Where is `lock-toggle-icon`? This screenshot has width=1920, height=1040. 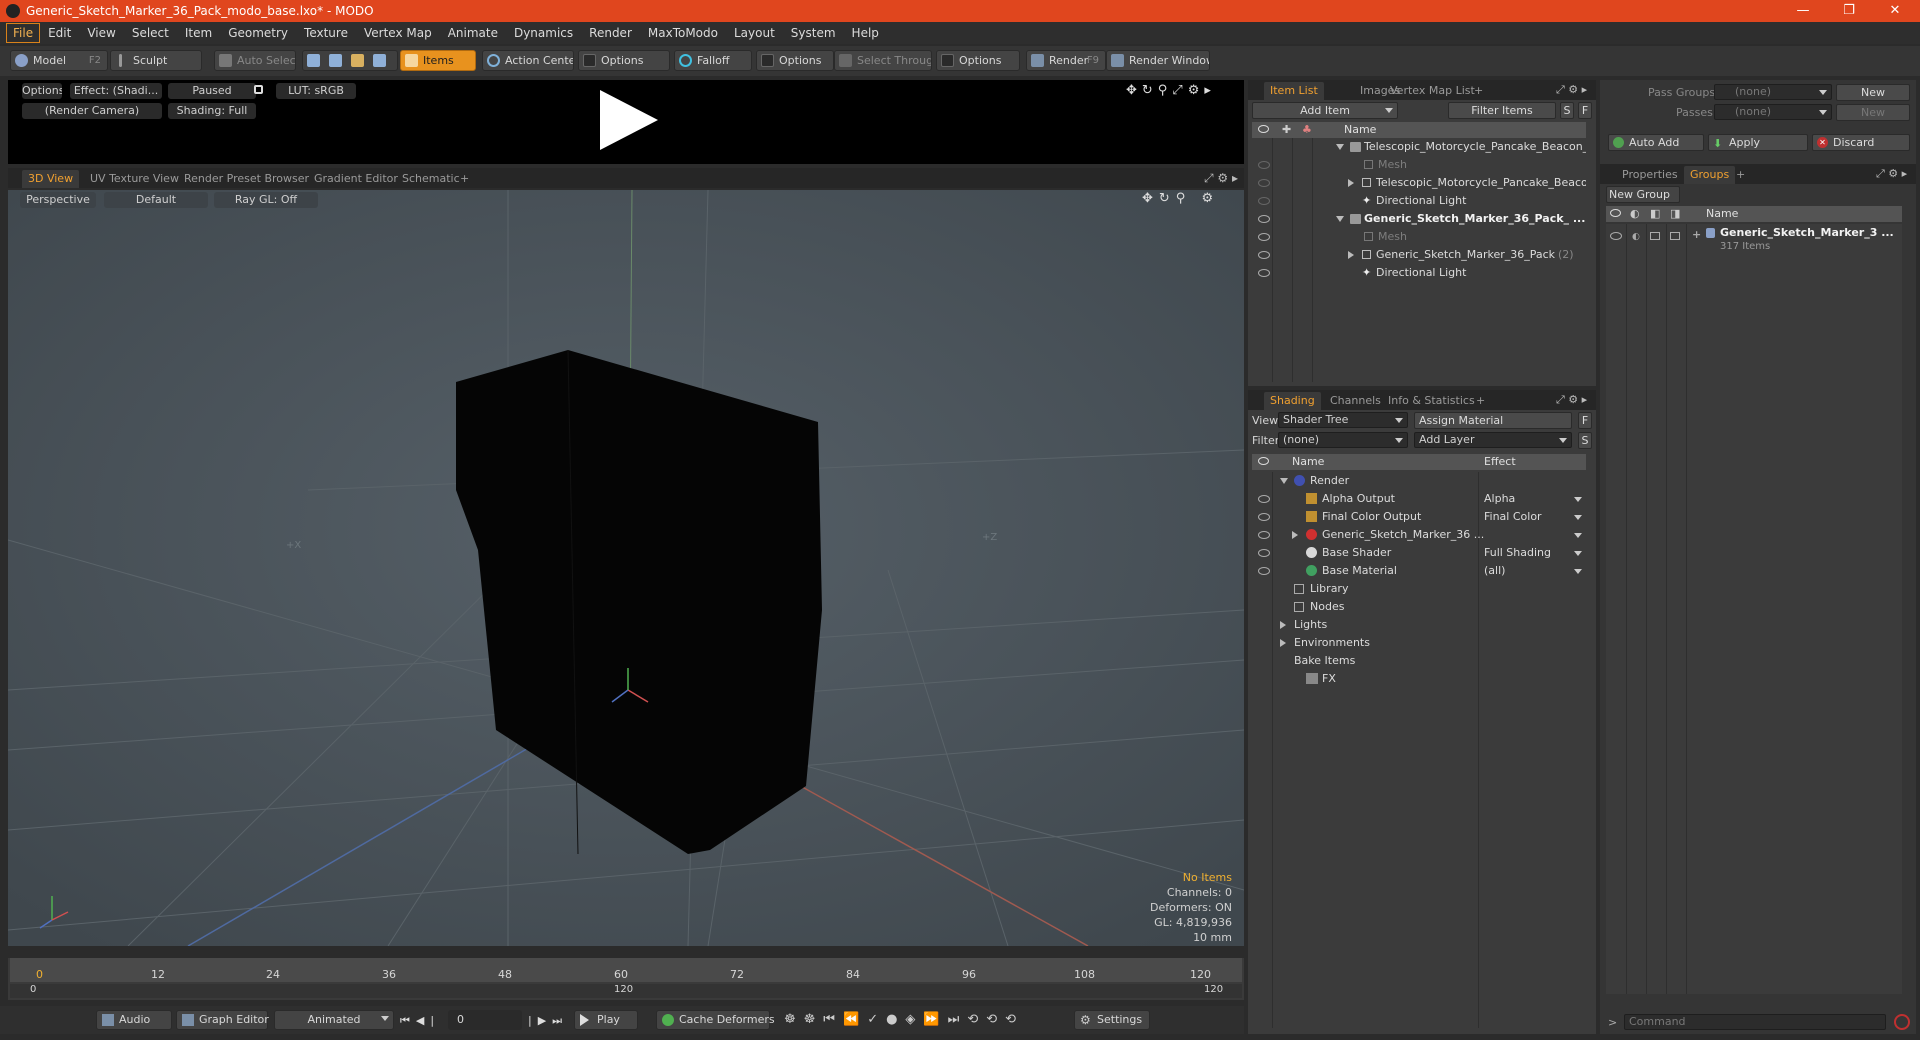 lock-toggle-icon is located at coordinates (1655, 236).